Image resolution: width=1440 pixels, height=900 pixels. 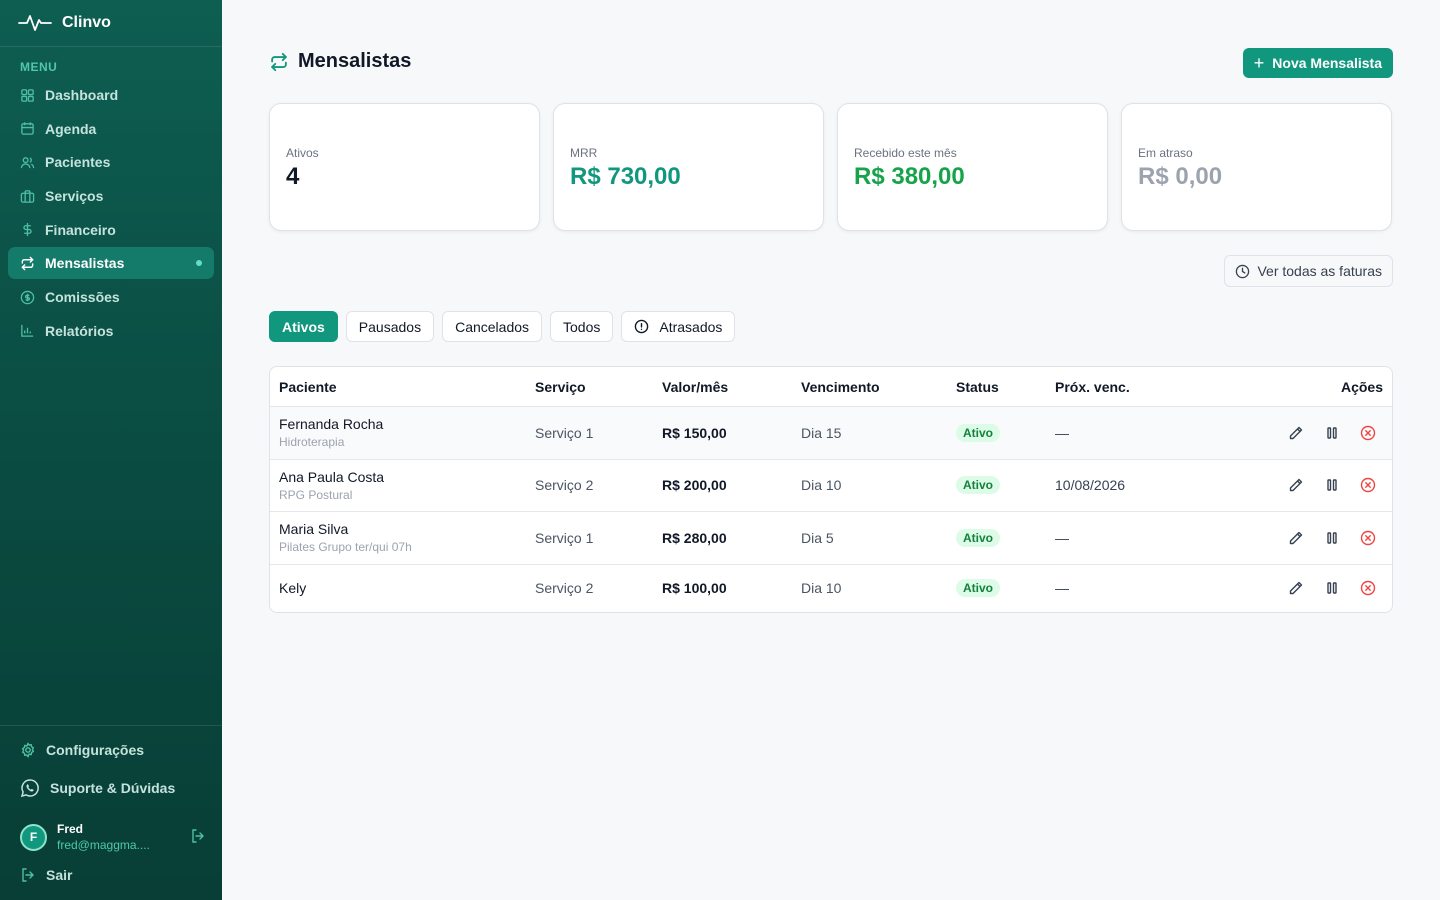 What do you see at coordinates (85, 263) in the screenshot?
I see `sidebar-item-label: Mensalistas` at bounding box center [85, 263].